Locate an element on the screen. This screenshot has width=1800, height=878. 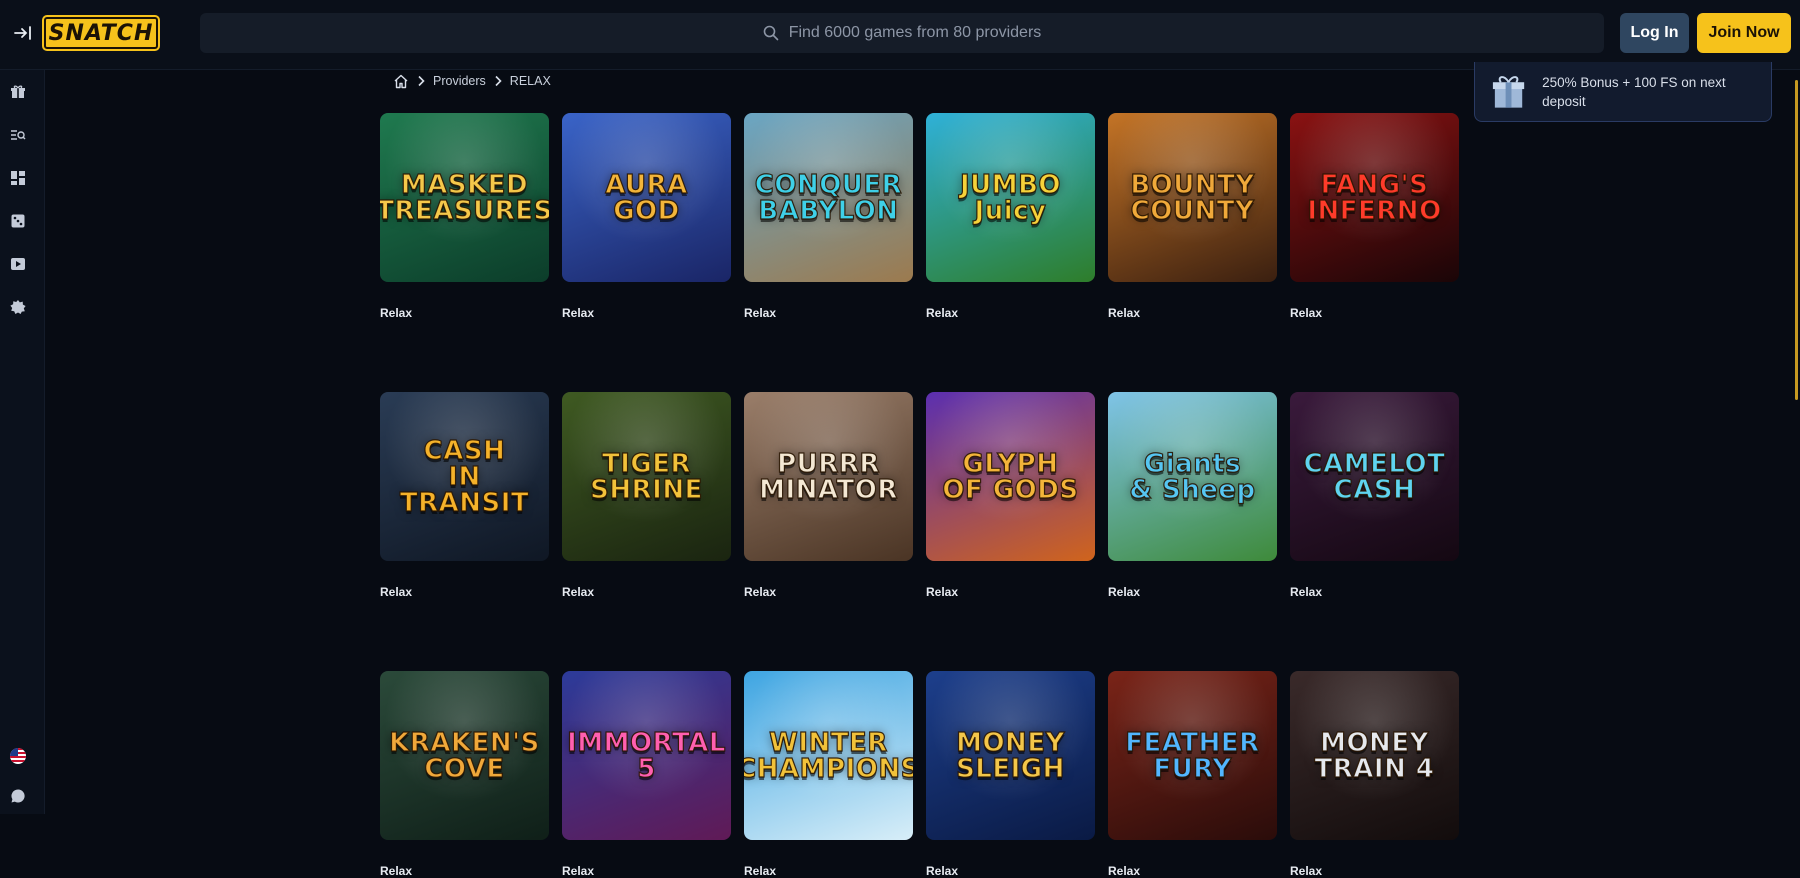
game-card: FANG'S INFERNO Relax is located at coordinates (1374, 216).